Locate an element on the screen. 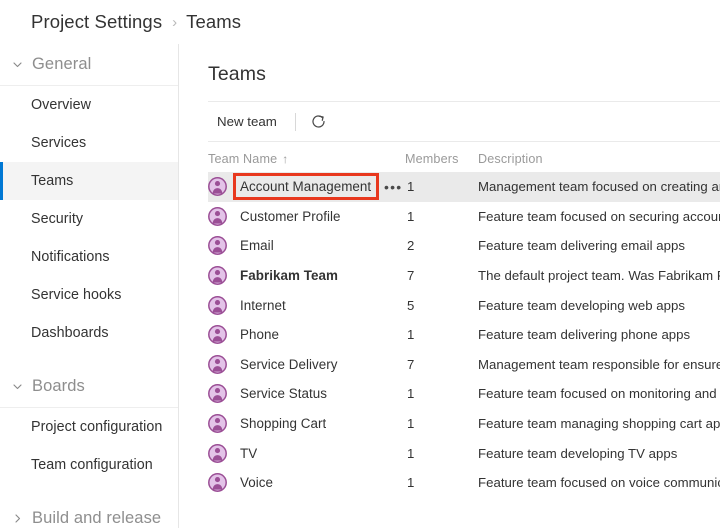 This screenshot has height=528, width=720. sidebar-group-build-and-release: Build and release is located at coordinates (89, 513).